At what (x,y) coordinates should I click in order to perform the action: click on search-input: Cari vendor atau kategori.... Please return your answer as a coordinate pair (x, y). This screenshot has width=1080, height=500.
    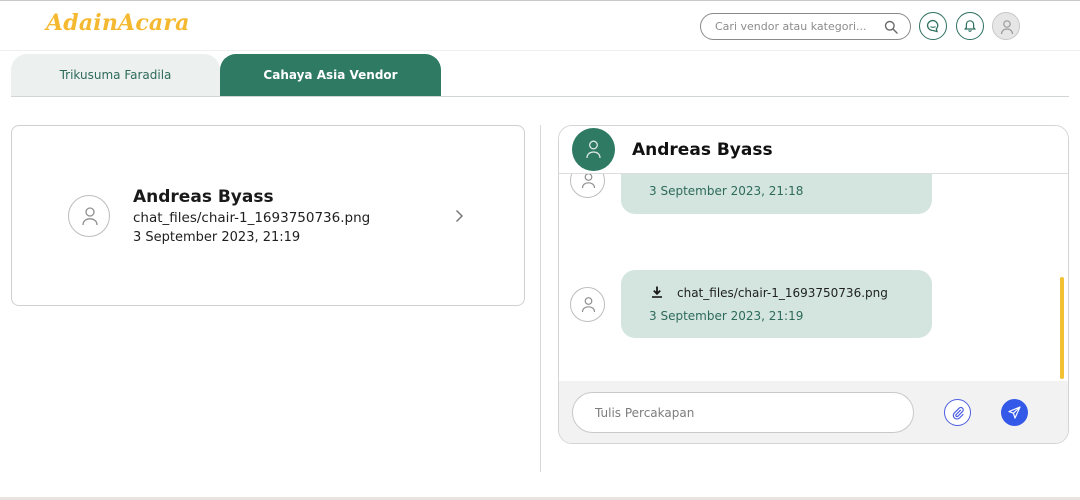
    Looking at the image, I should click on (791, 26).